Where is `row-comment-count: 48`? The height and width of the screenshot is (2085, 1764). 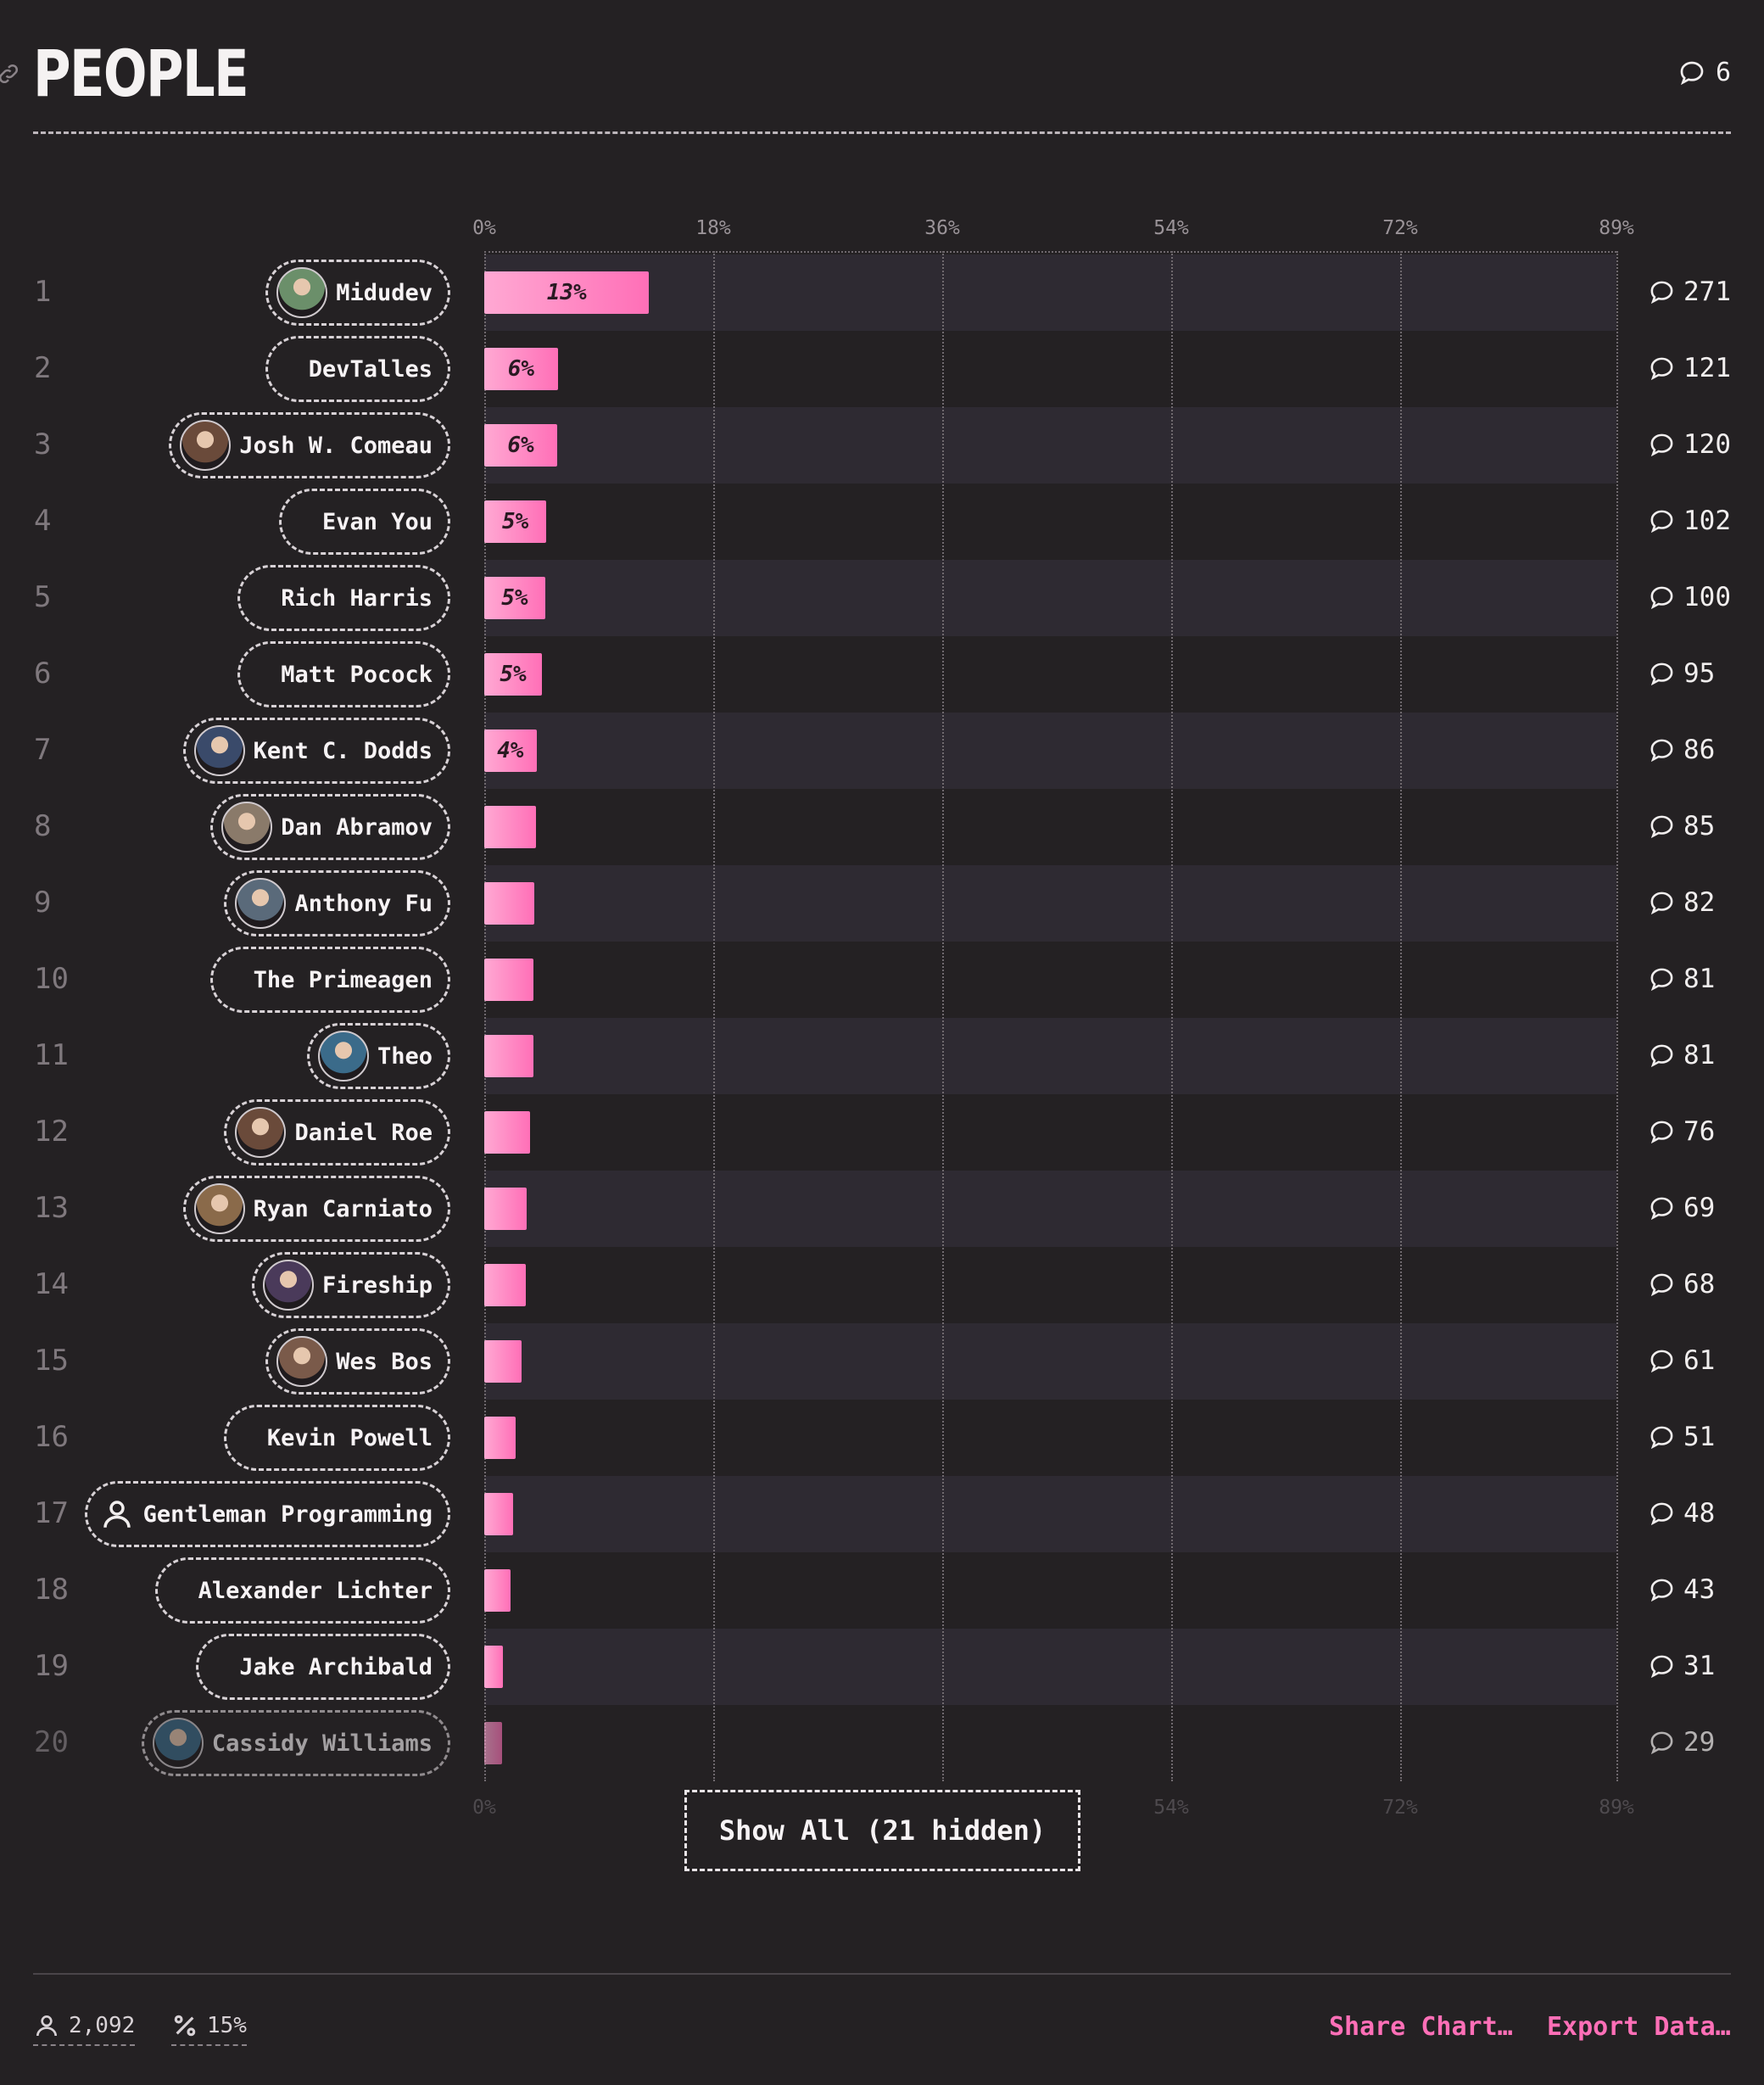
row-comment-count: 48 is located at coordinates (1682, 1513).